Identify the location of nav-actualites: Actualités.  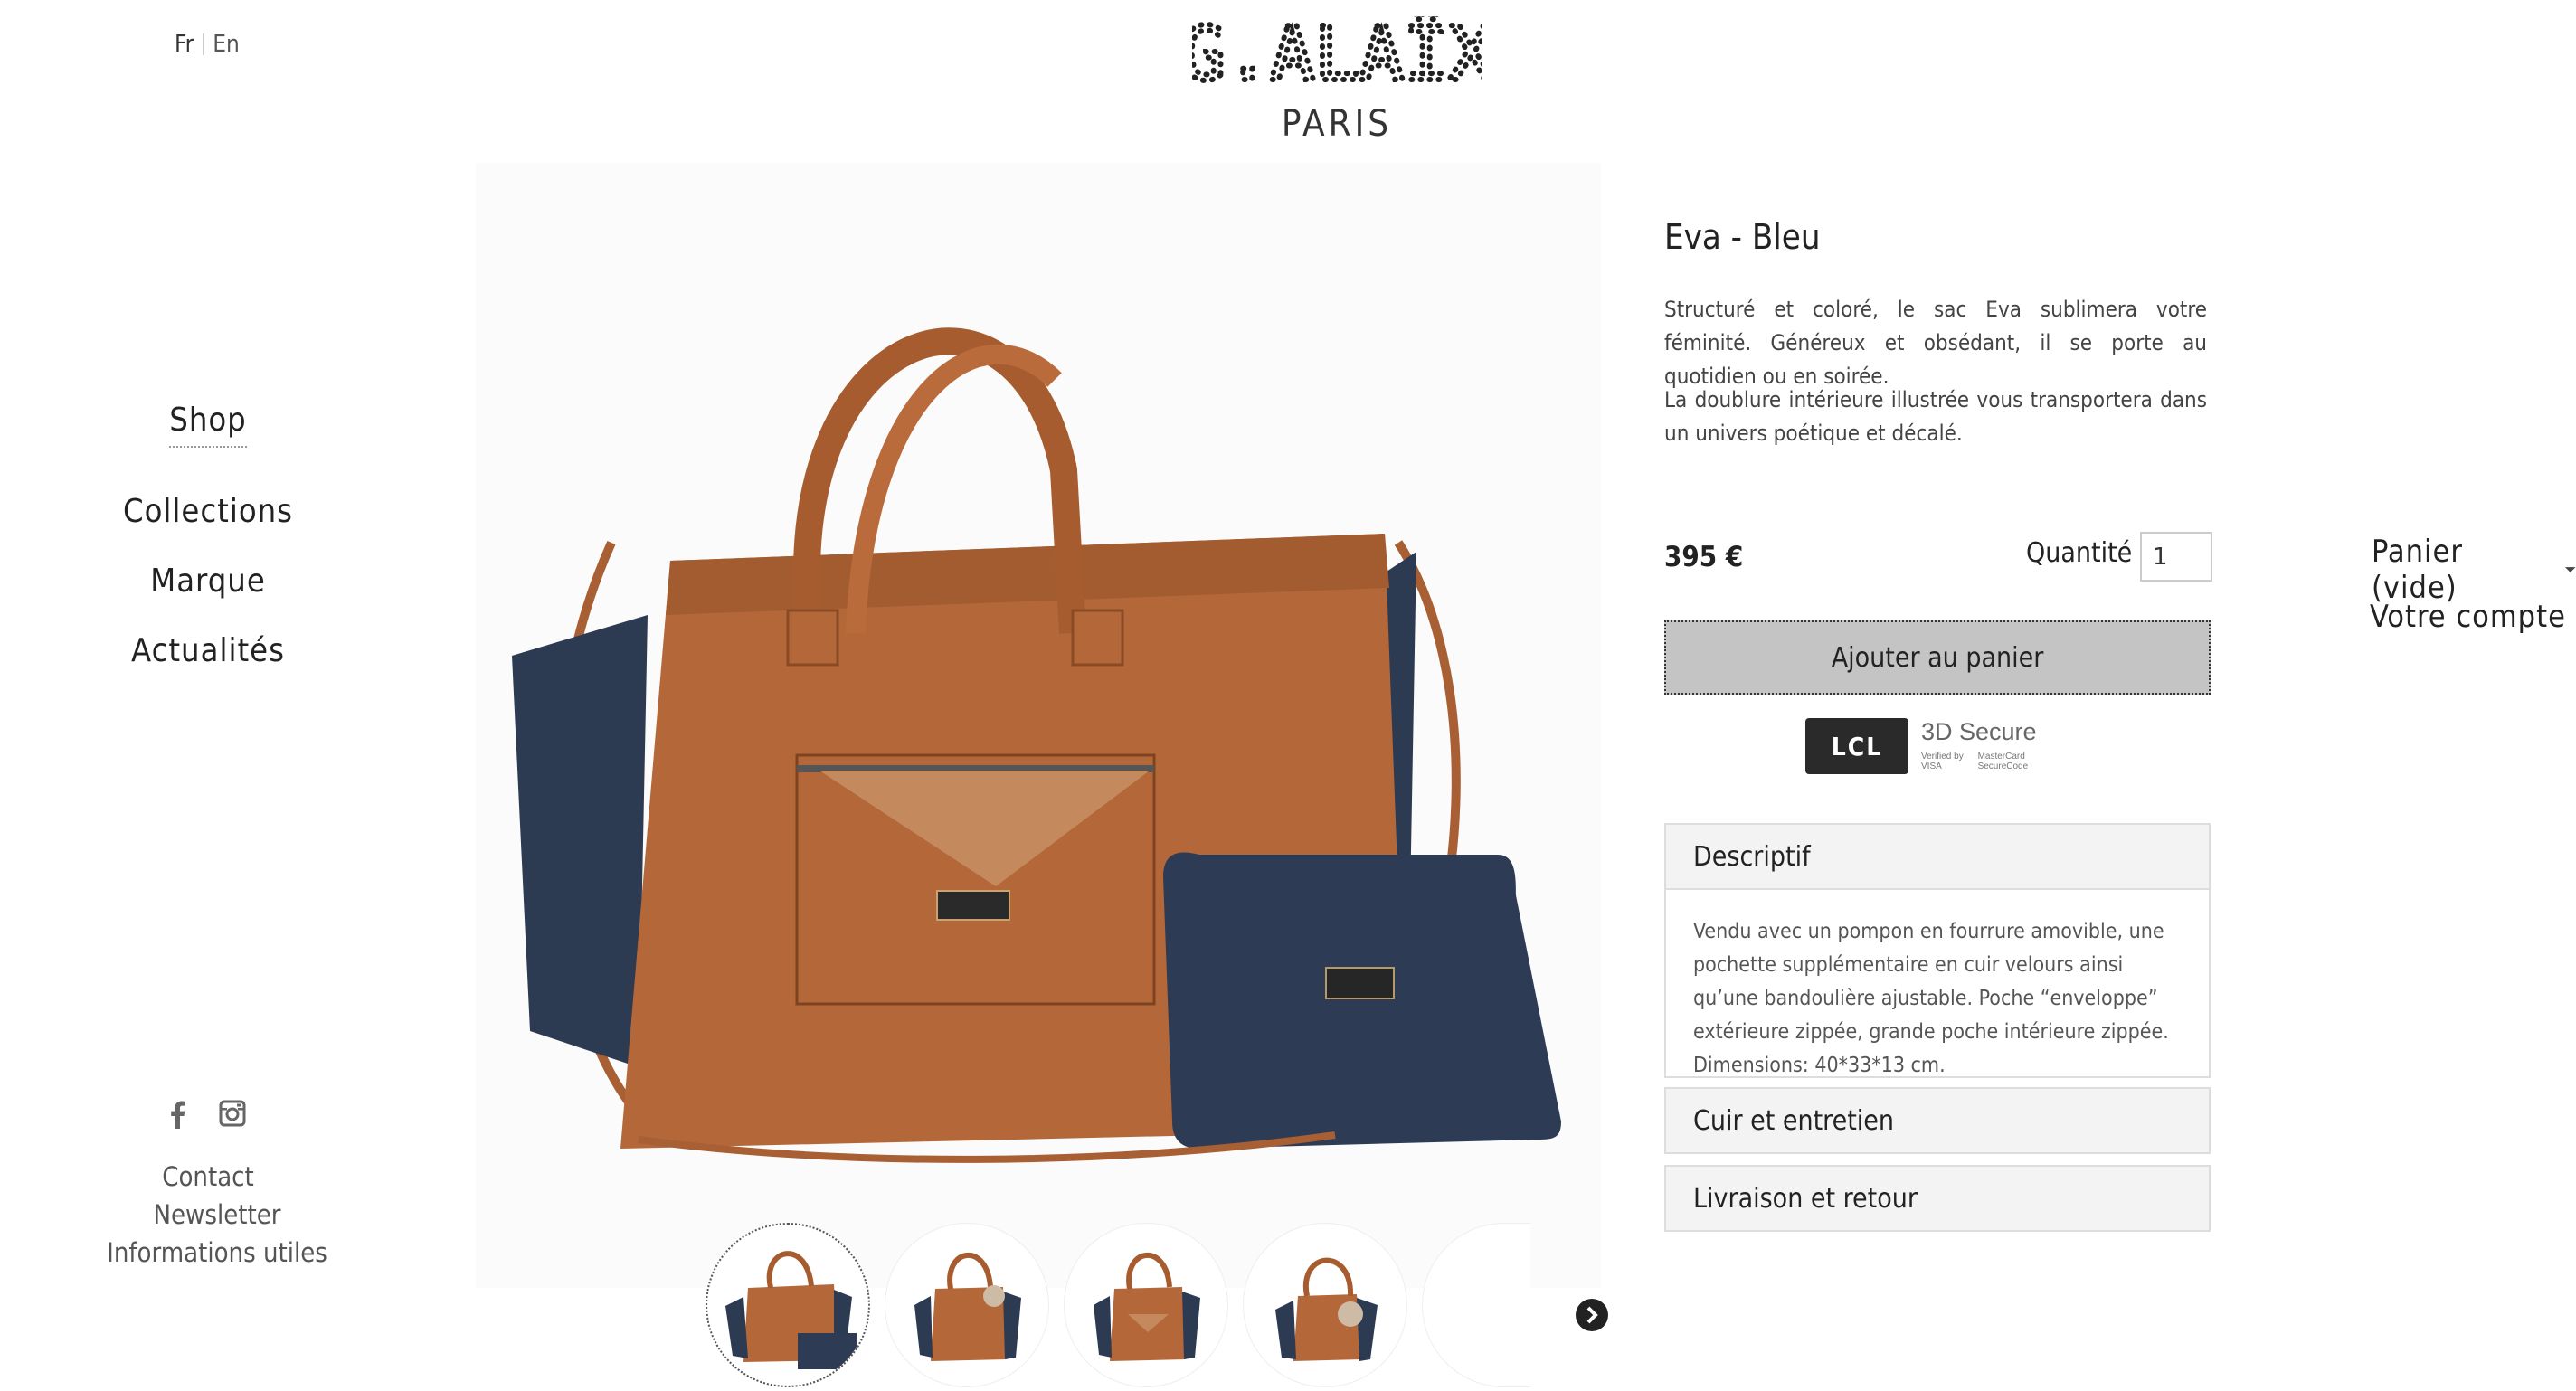
(208, 650).